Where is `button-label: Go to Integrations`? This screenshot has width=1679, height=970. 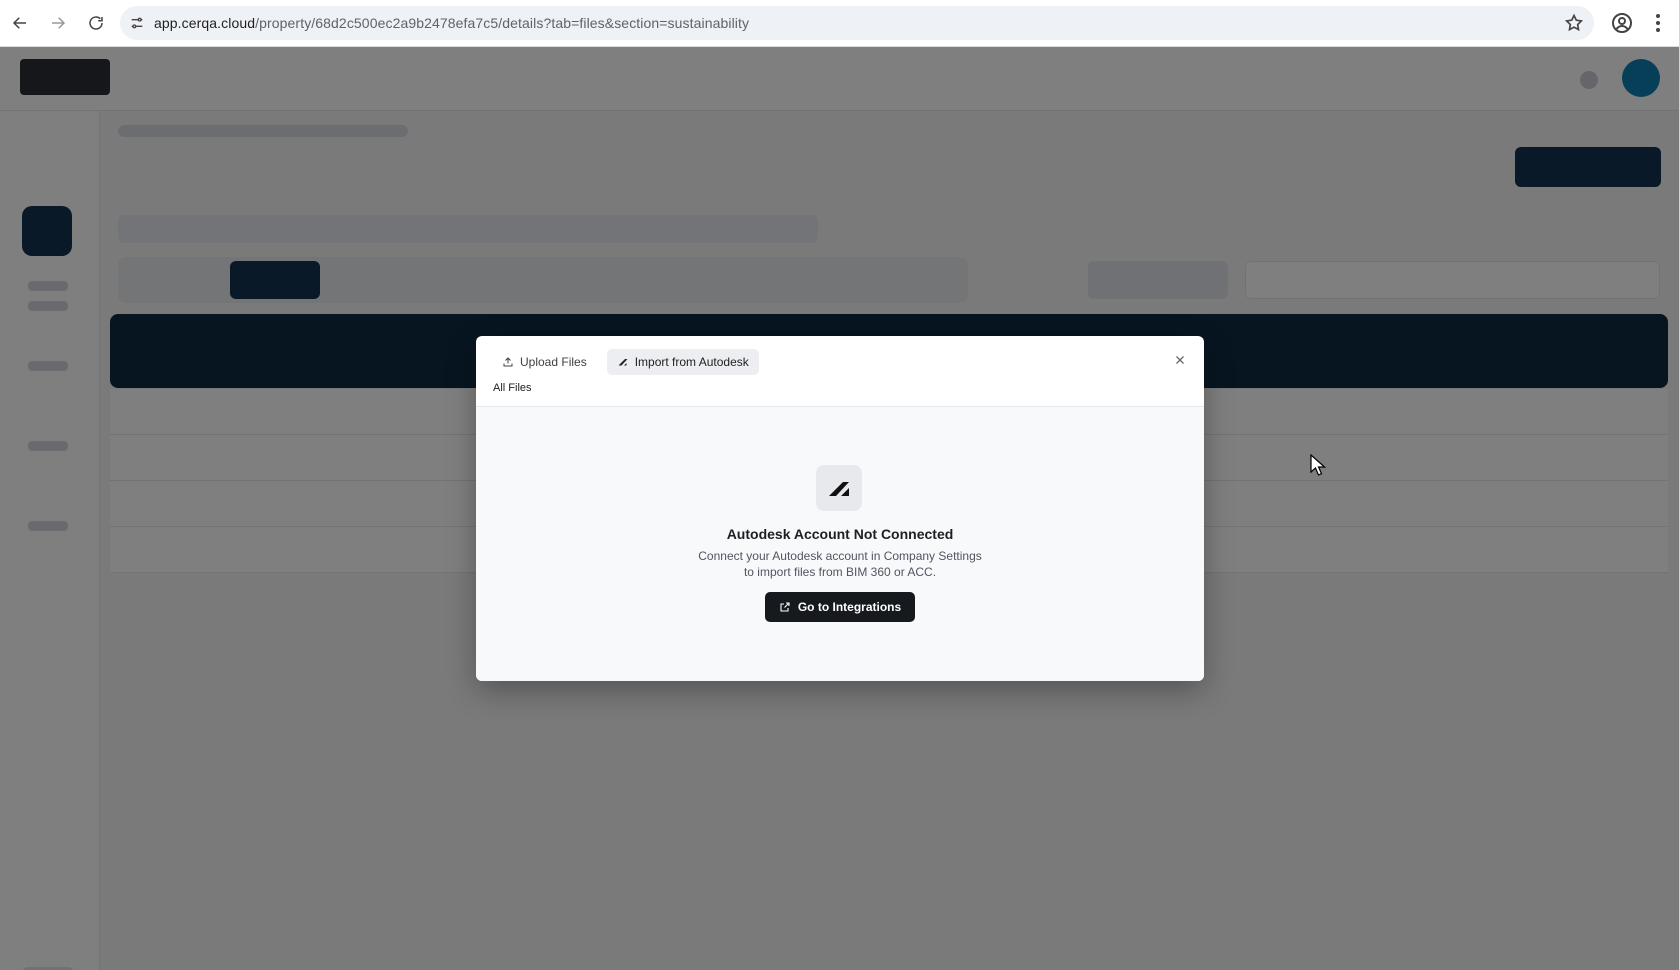 button-label: Go to Integrations is located at coordinates (849, 607).